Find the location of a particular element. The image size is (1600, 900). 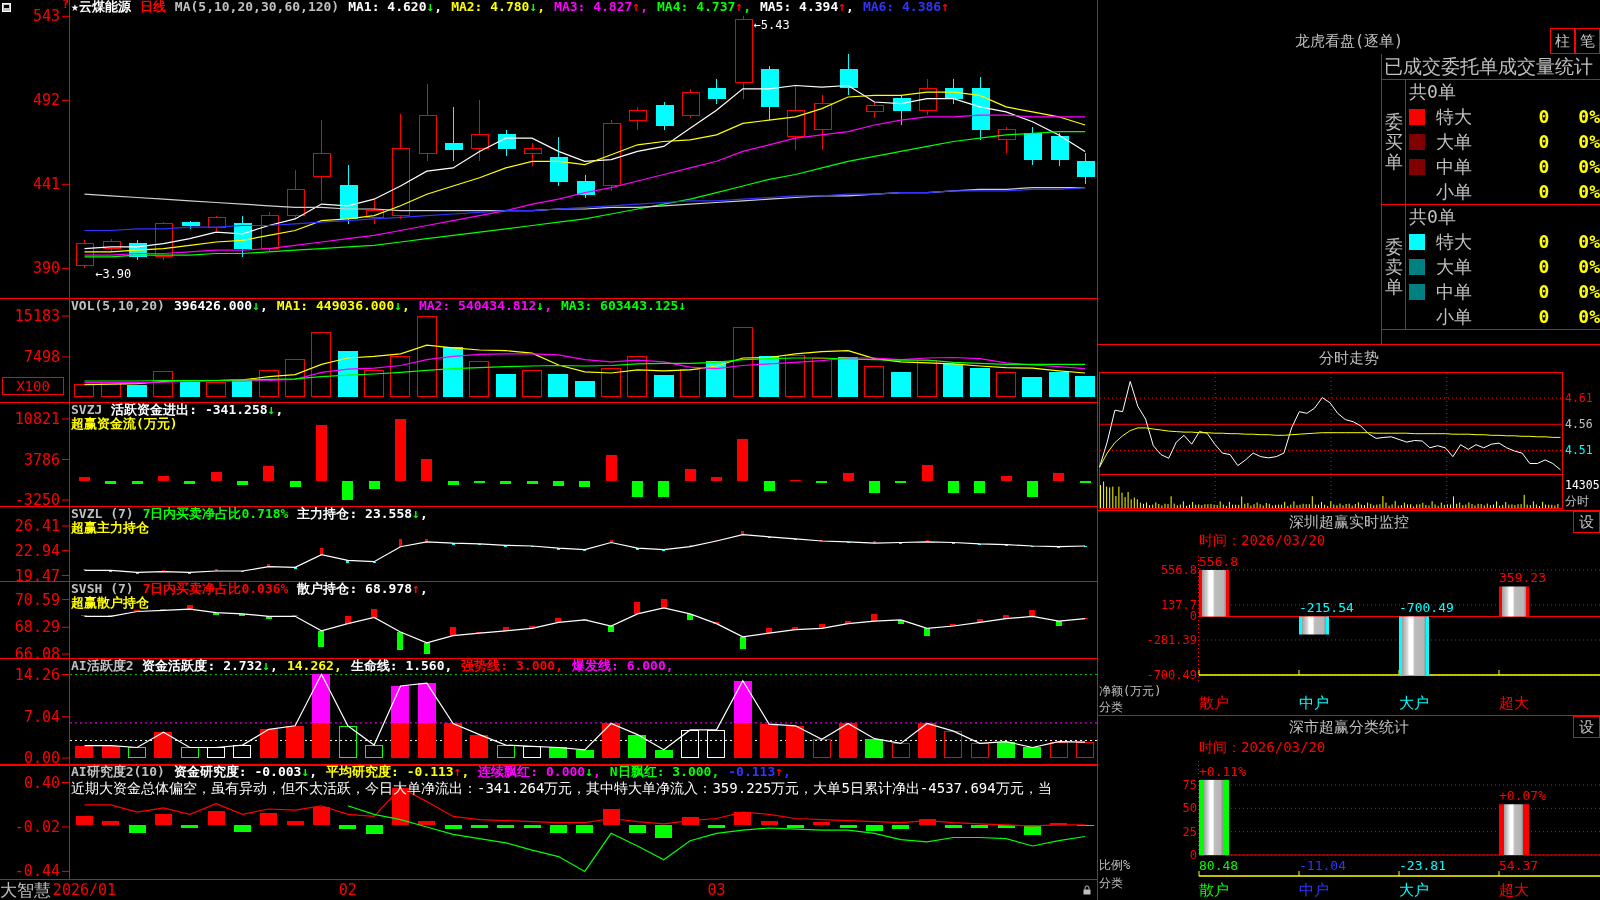

axis-label: -0.02 is located at coordinates (37, 826).